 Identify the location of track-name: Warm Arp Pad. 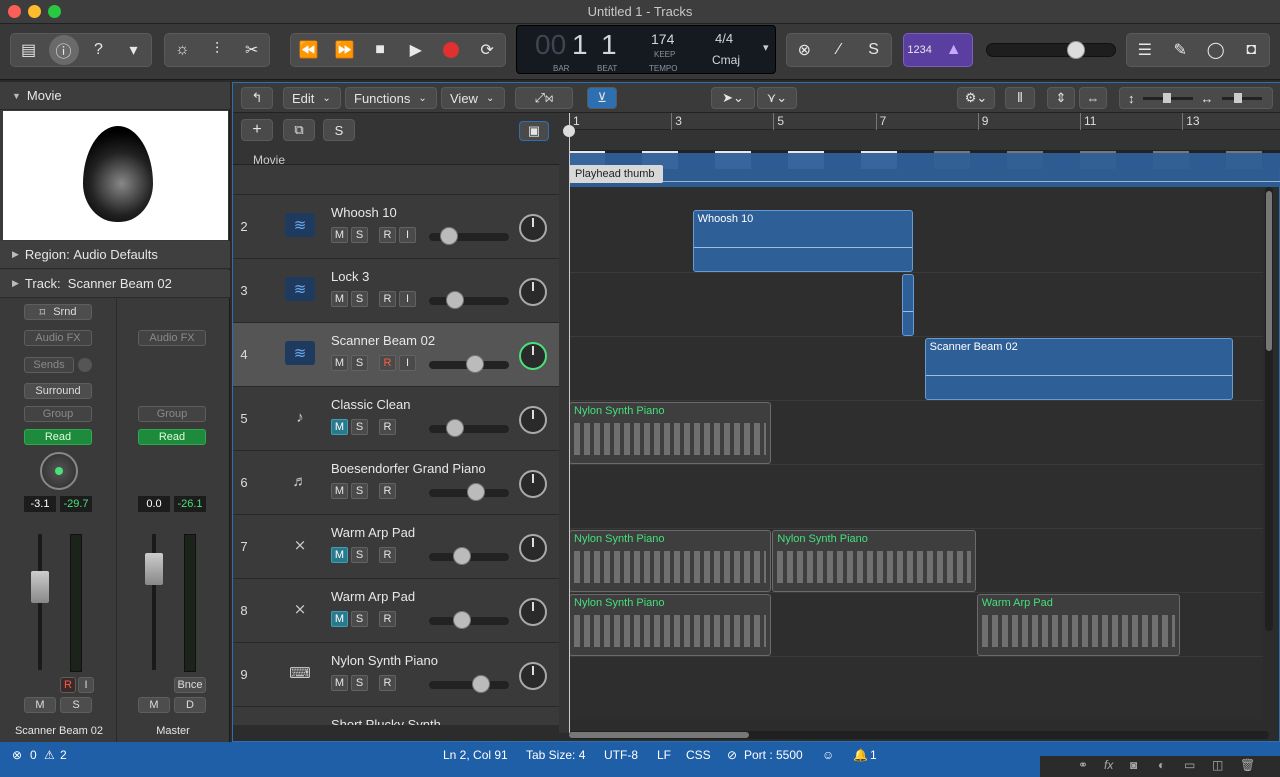
(373, 596).